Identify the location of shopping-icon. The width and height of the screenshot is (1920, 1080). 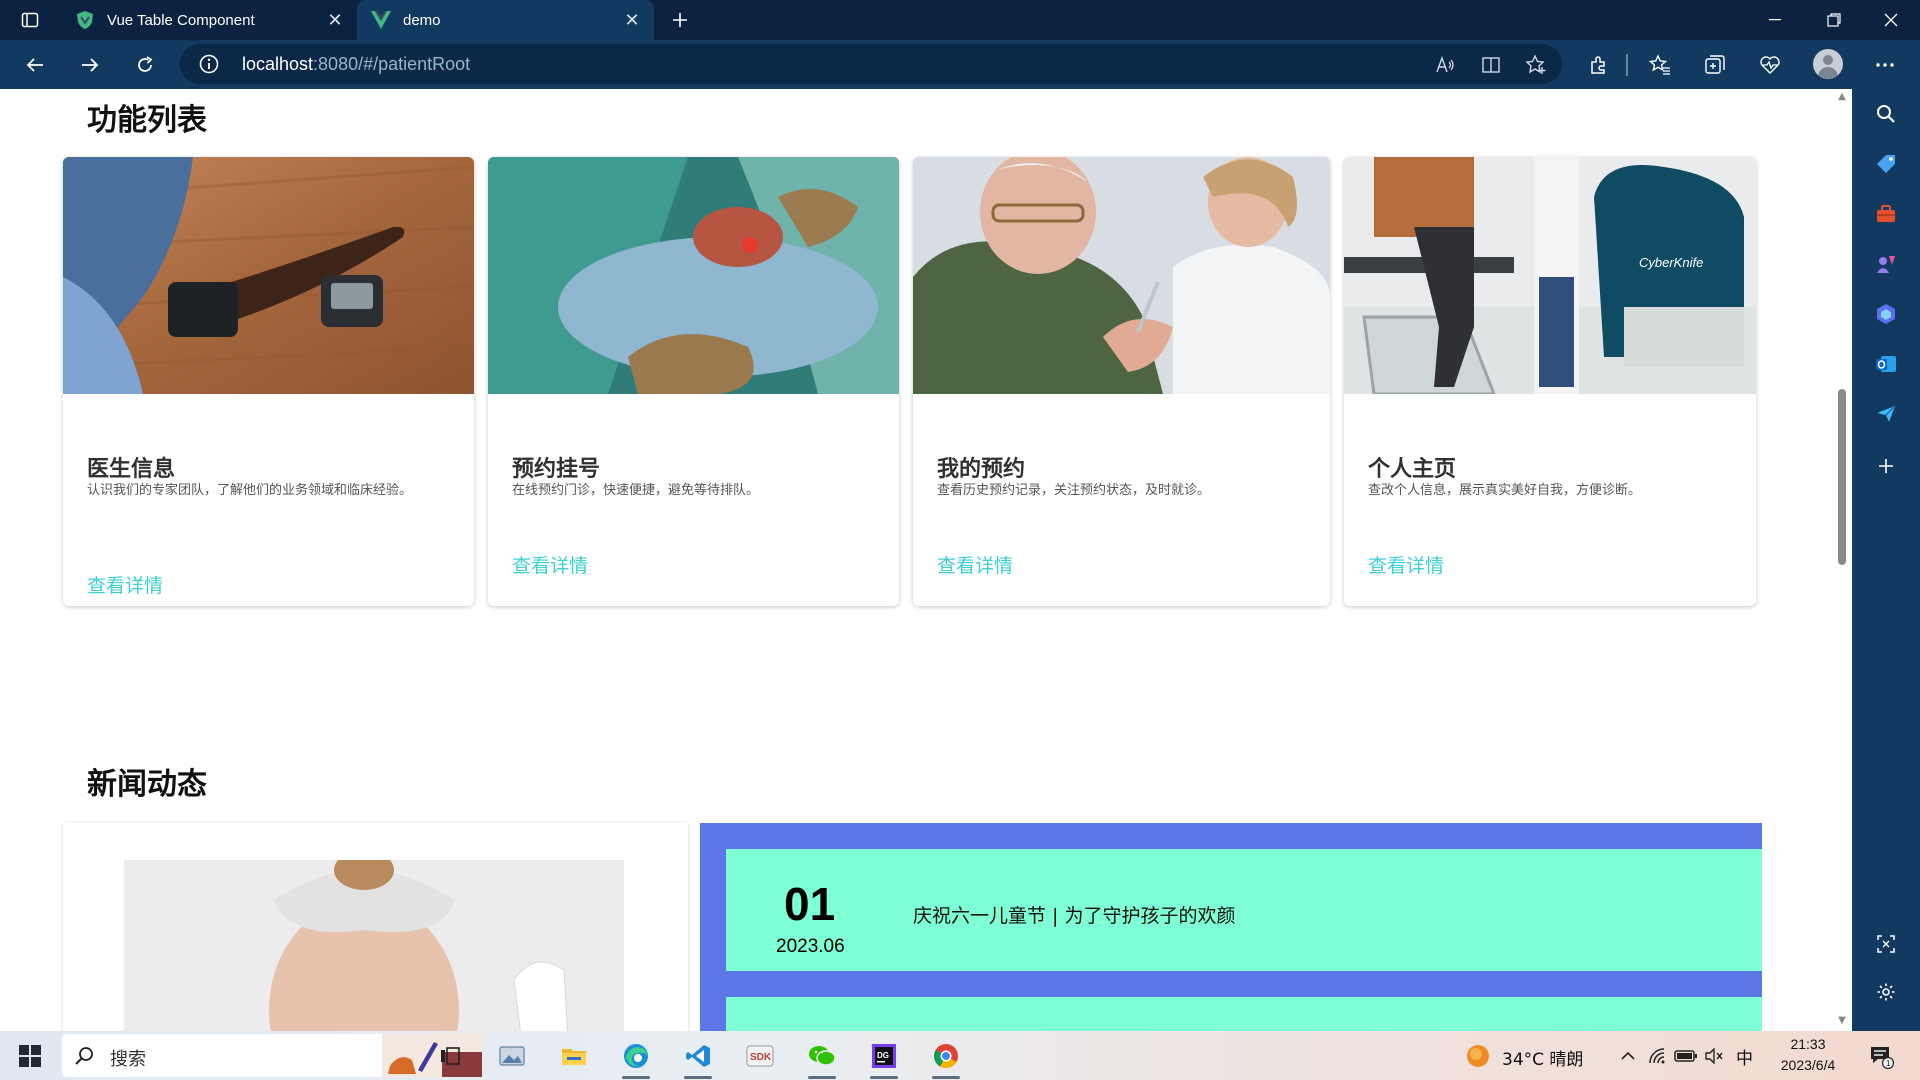
(1886, 164).